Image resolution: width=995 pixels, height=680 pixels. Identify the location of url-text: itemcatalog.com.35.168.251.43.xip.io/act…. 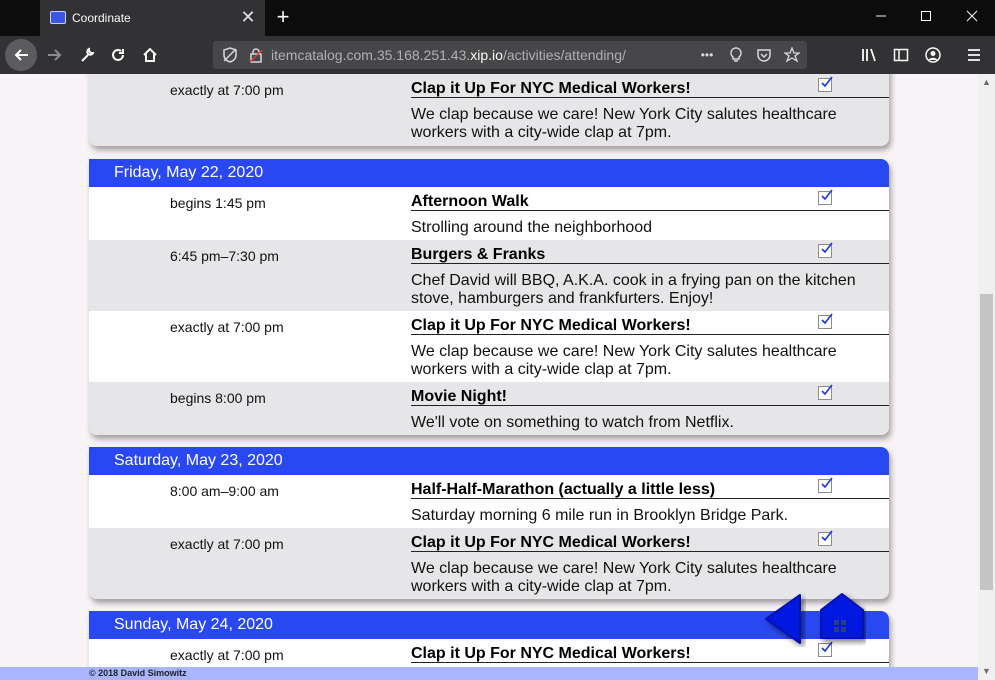
(448, 55).